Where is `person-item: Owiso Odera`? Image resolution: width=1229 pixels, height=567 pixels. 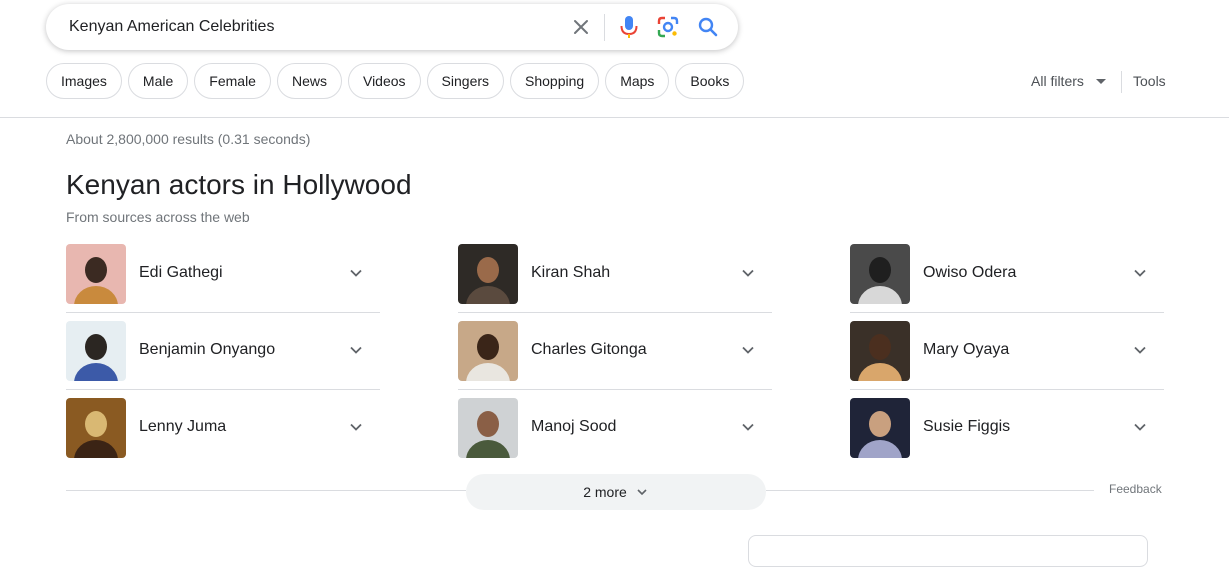
person-item: Owiso Odera is located at coordinates (1007, 282).